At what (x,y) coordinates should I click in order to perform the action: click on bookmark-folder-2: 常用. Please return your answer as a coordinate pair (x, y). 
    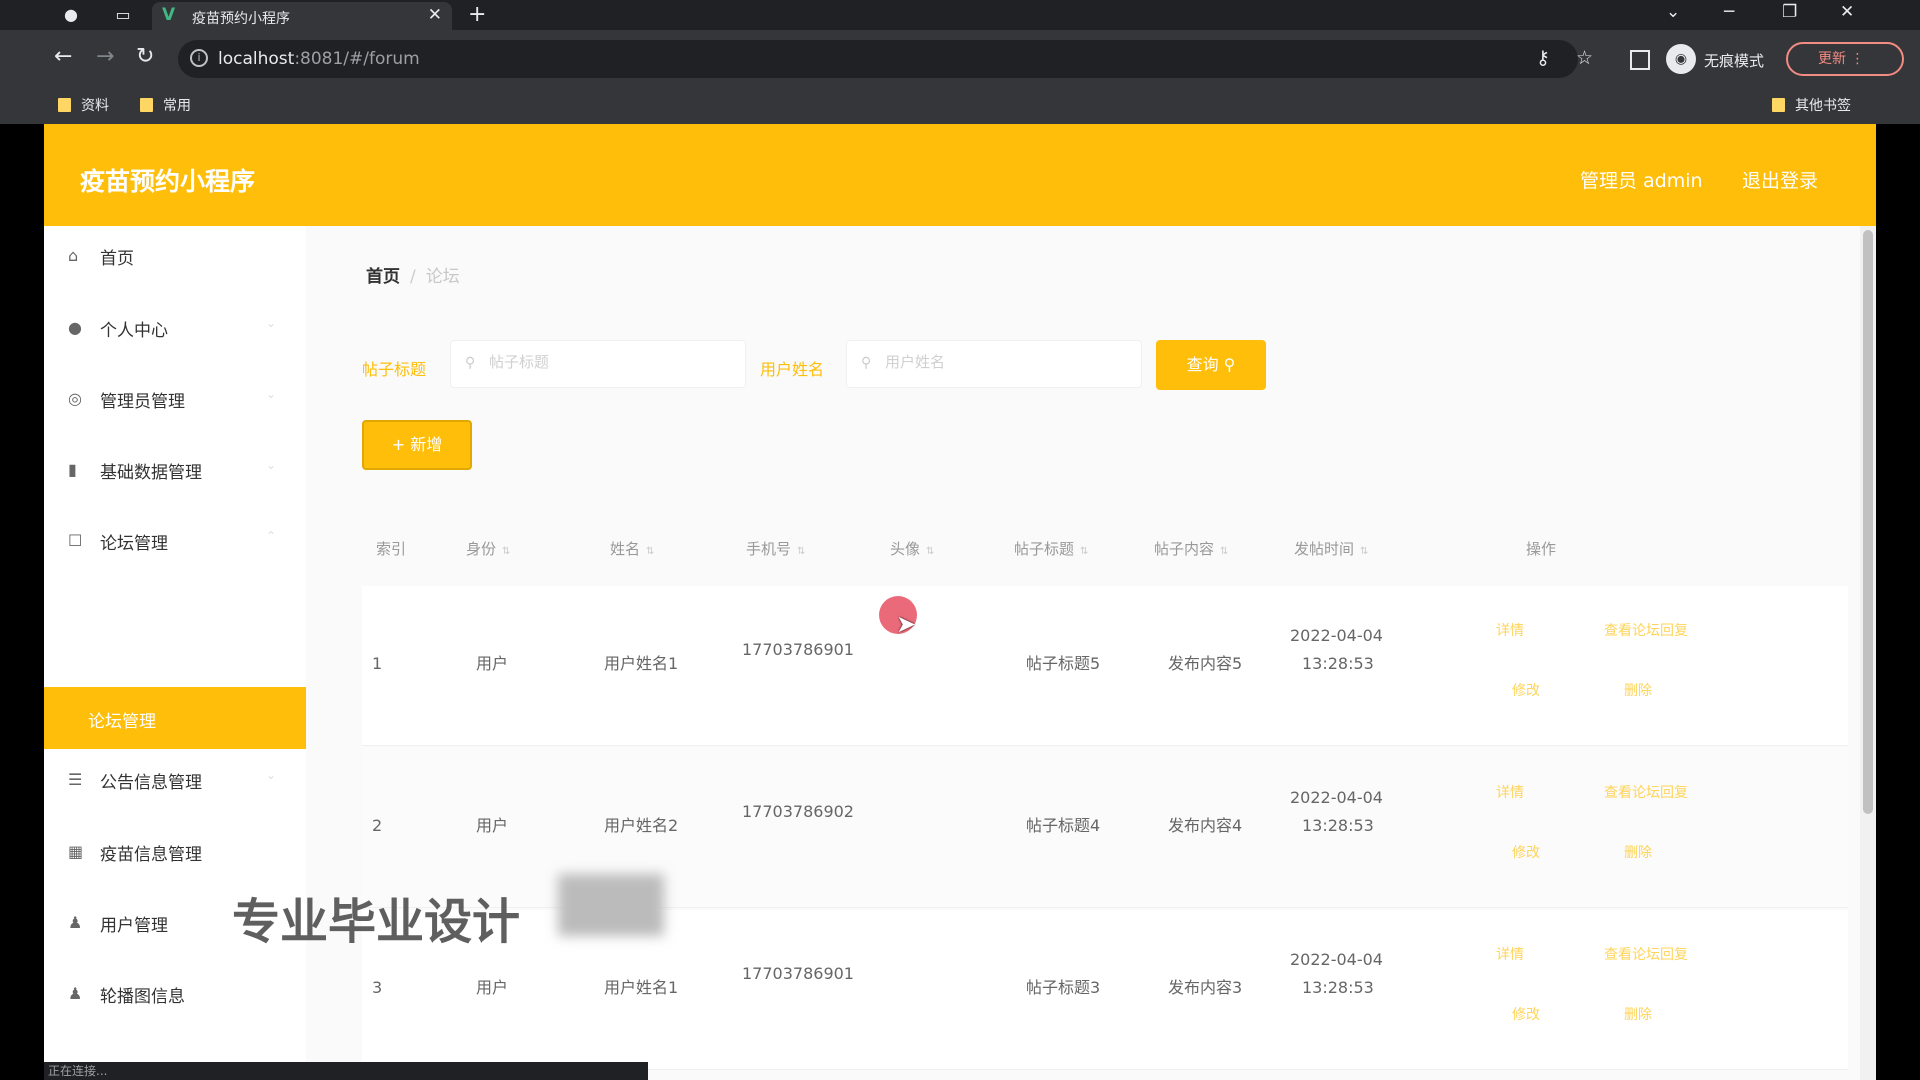
    Looking at the image, I should click on (165, 105).